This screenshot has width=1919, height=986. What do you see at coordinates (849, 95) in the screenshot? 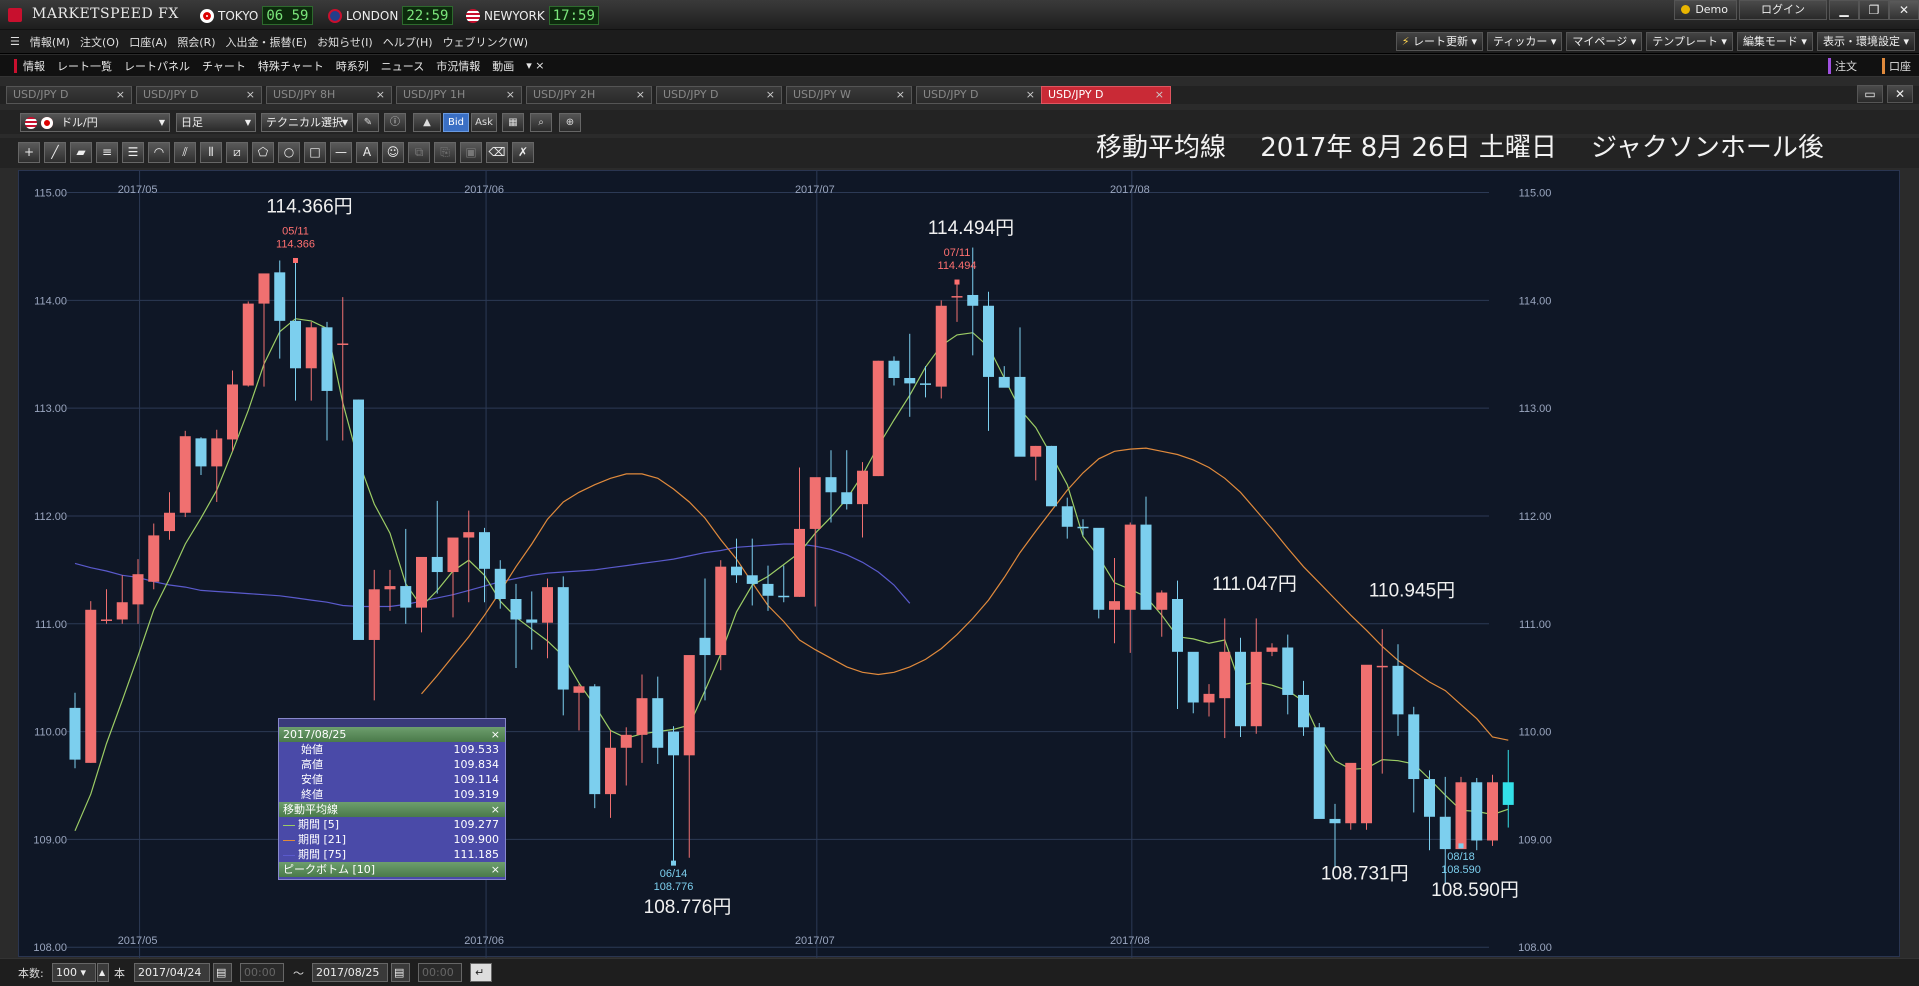
I see `tab-chart-7: USD/JPY W ×` at bounding box center [849, 95].